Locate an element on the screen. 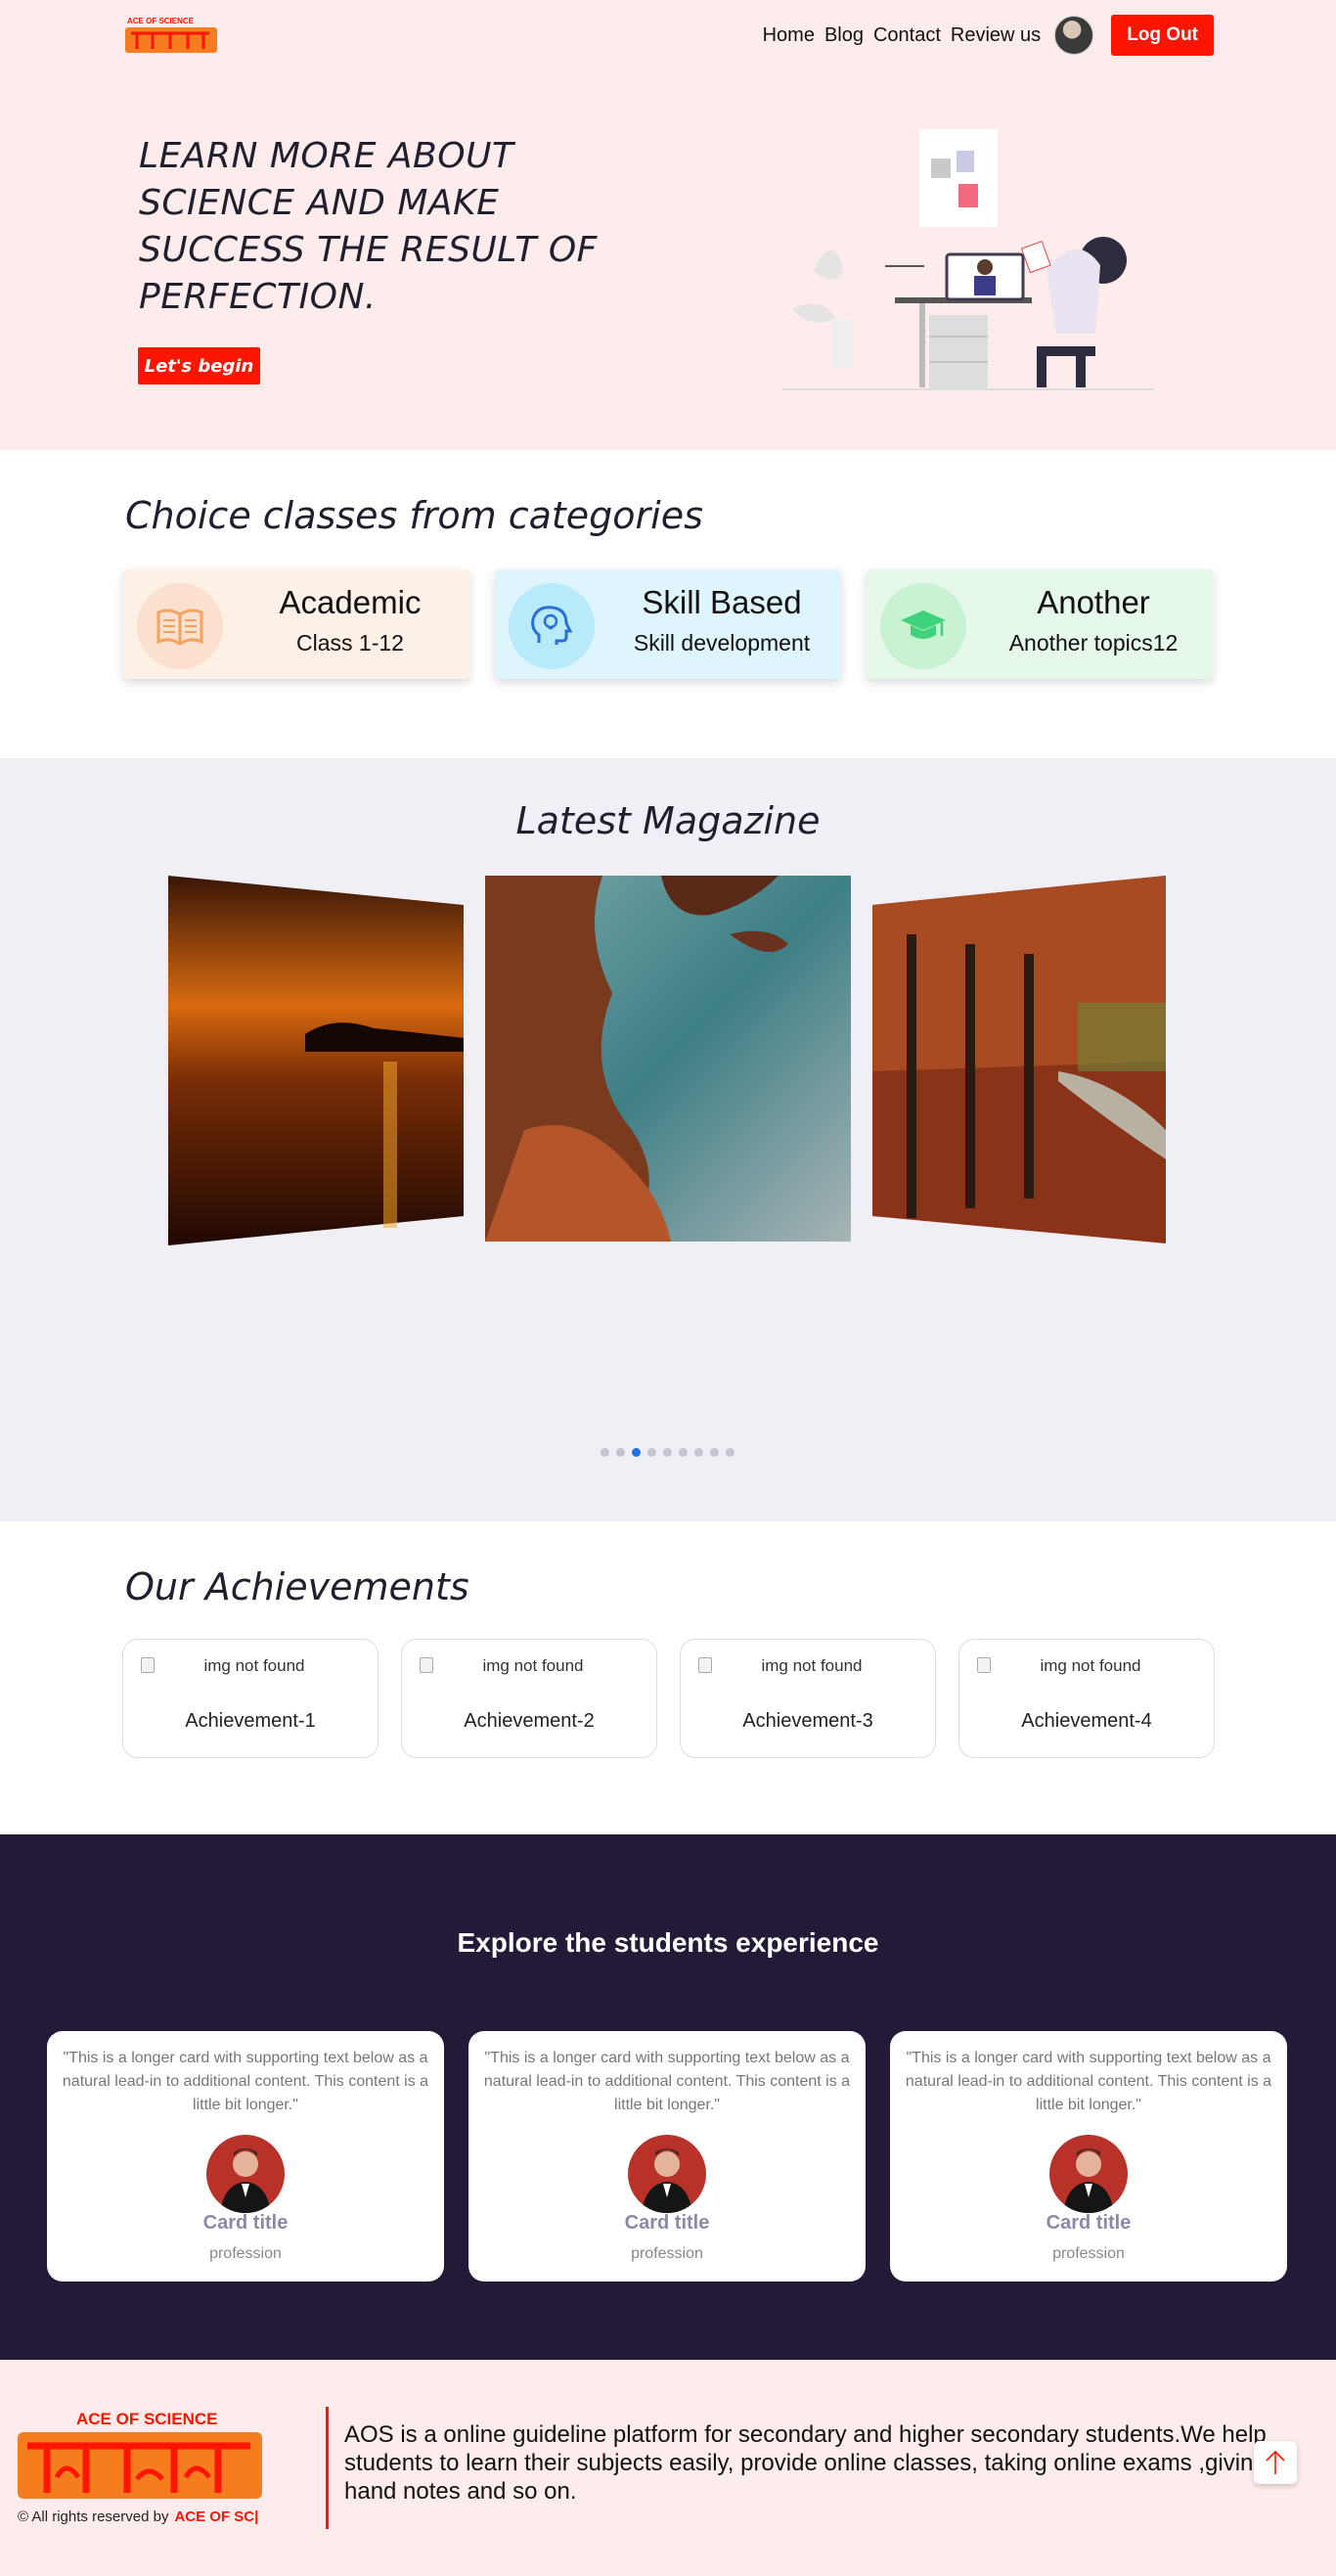 This screenshot has width=1336, height=2576. arrow-up-icon is located at coordinates (1275, 2462).